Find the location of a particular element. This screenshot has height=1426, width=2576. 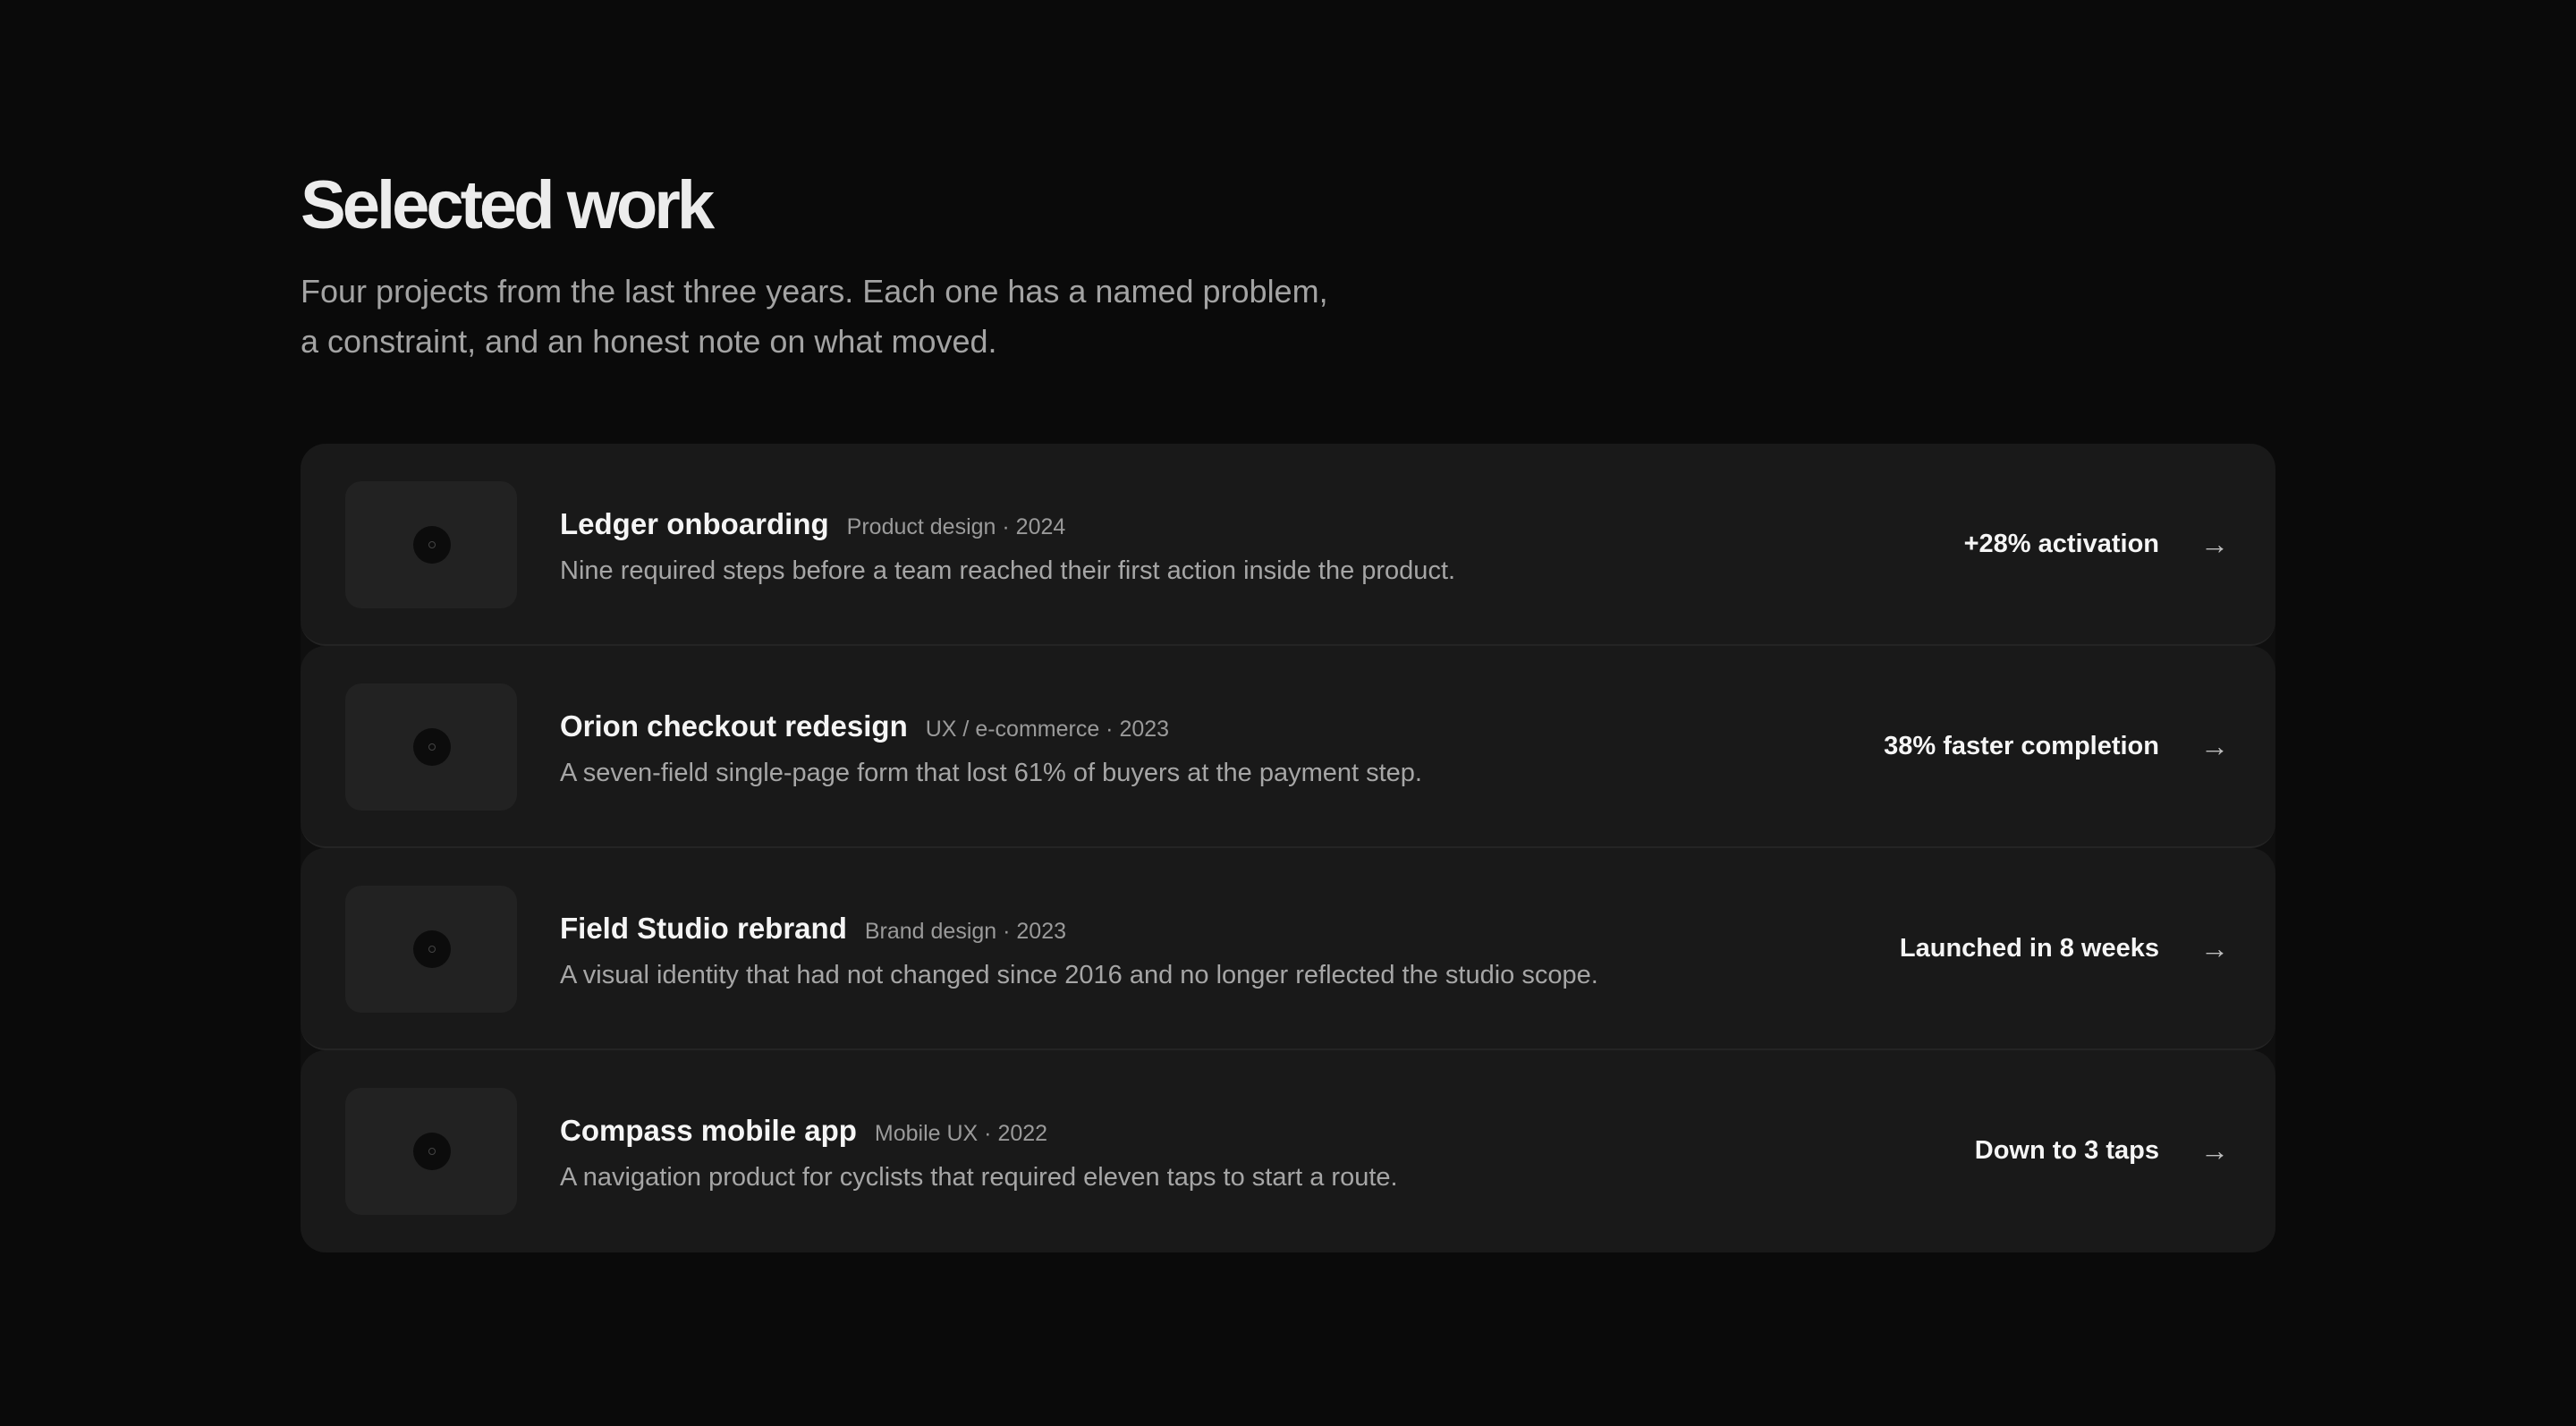

project-result: Launched in 8 weeks is located at coordinates (2029, 949).